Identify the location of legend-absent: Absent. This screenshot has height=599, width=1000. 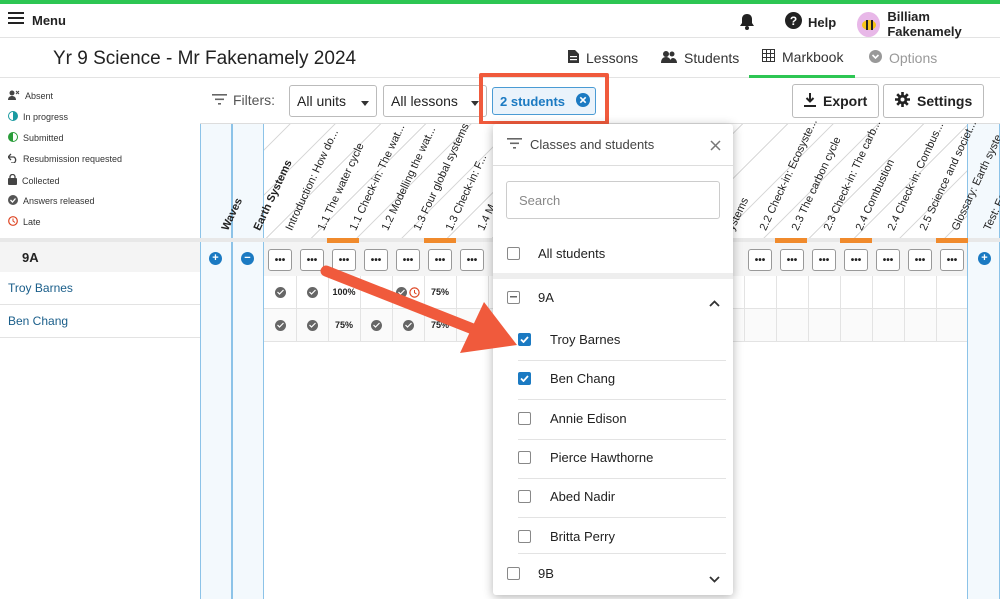
(30, 96).